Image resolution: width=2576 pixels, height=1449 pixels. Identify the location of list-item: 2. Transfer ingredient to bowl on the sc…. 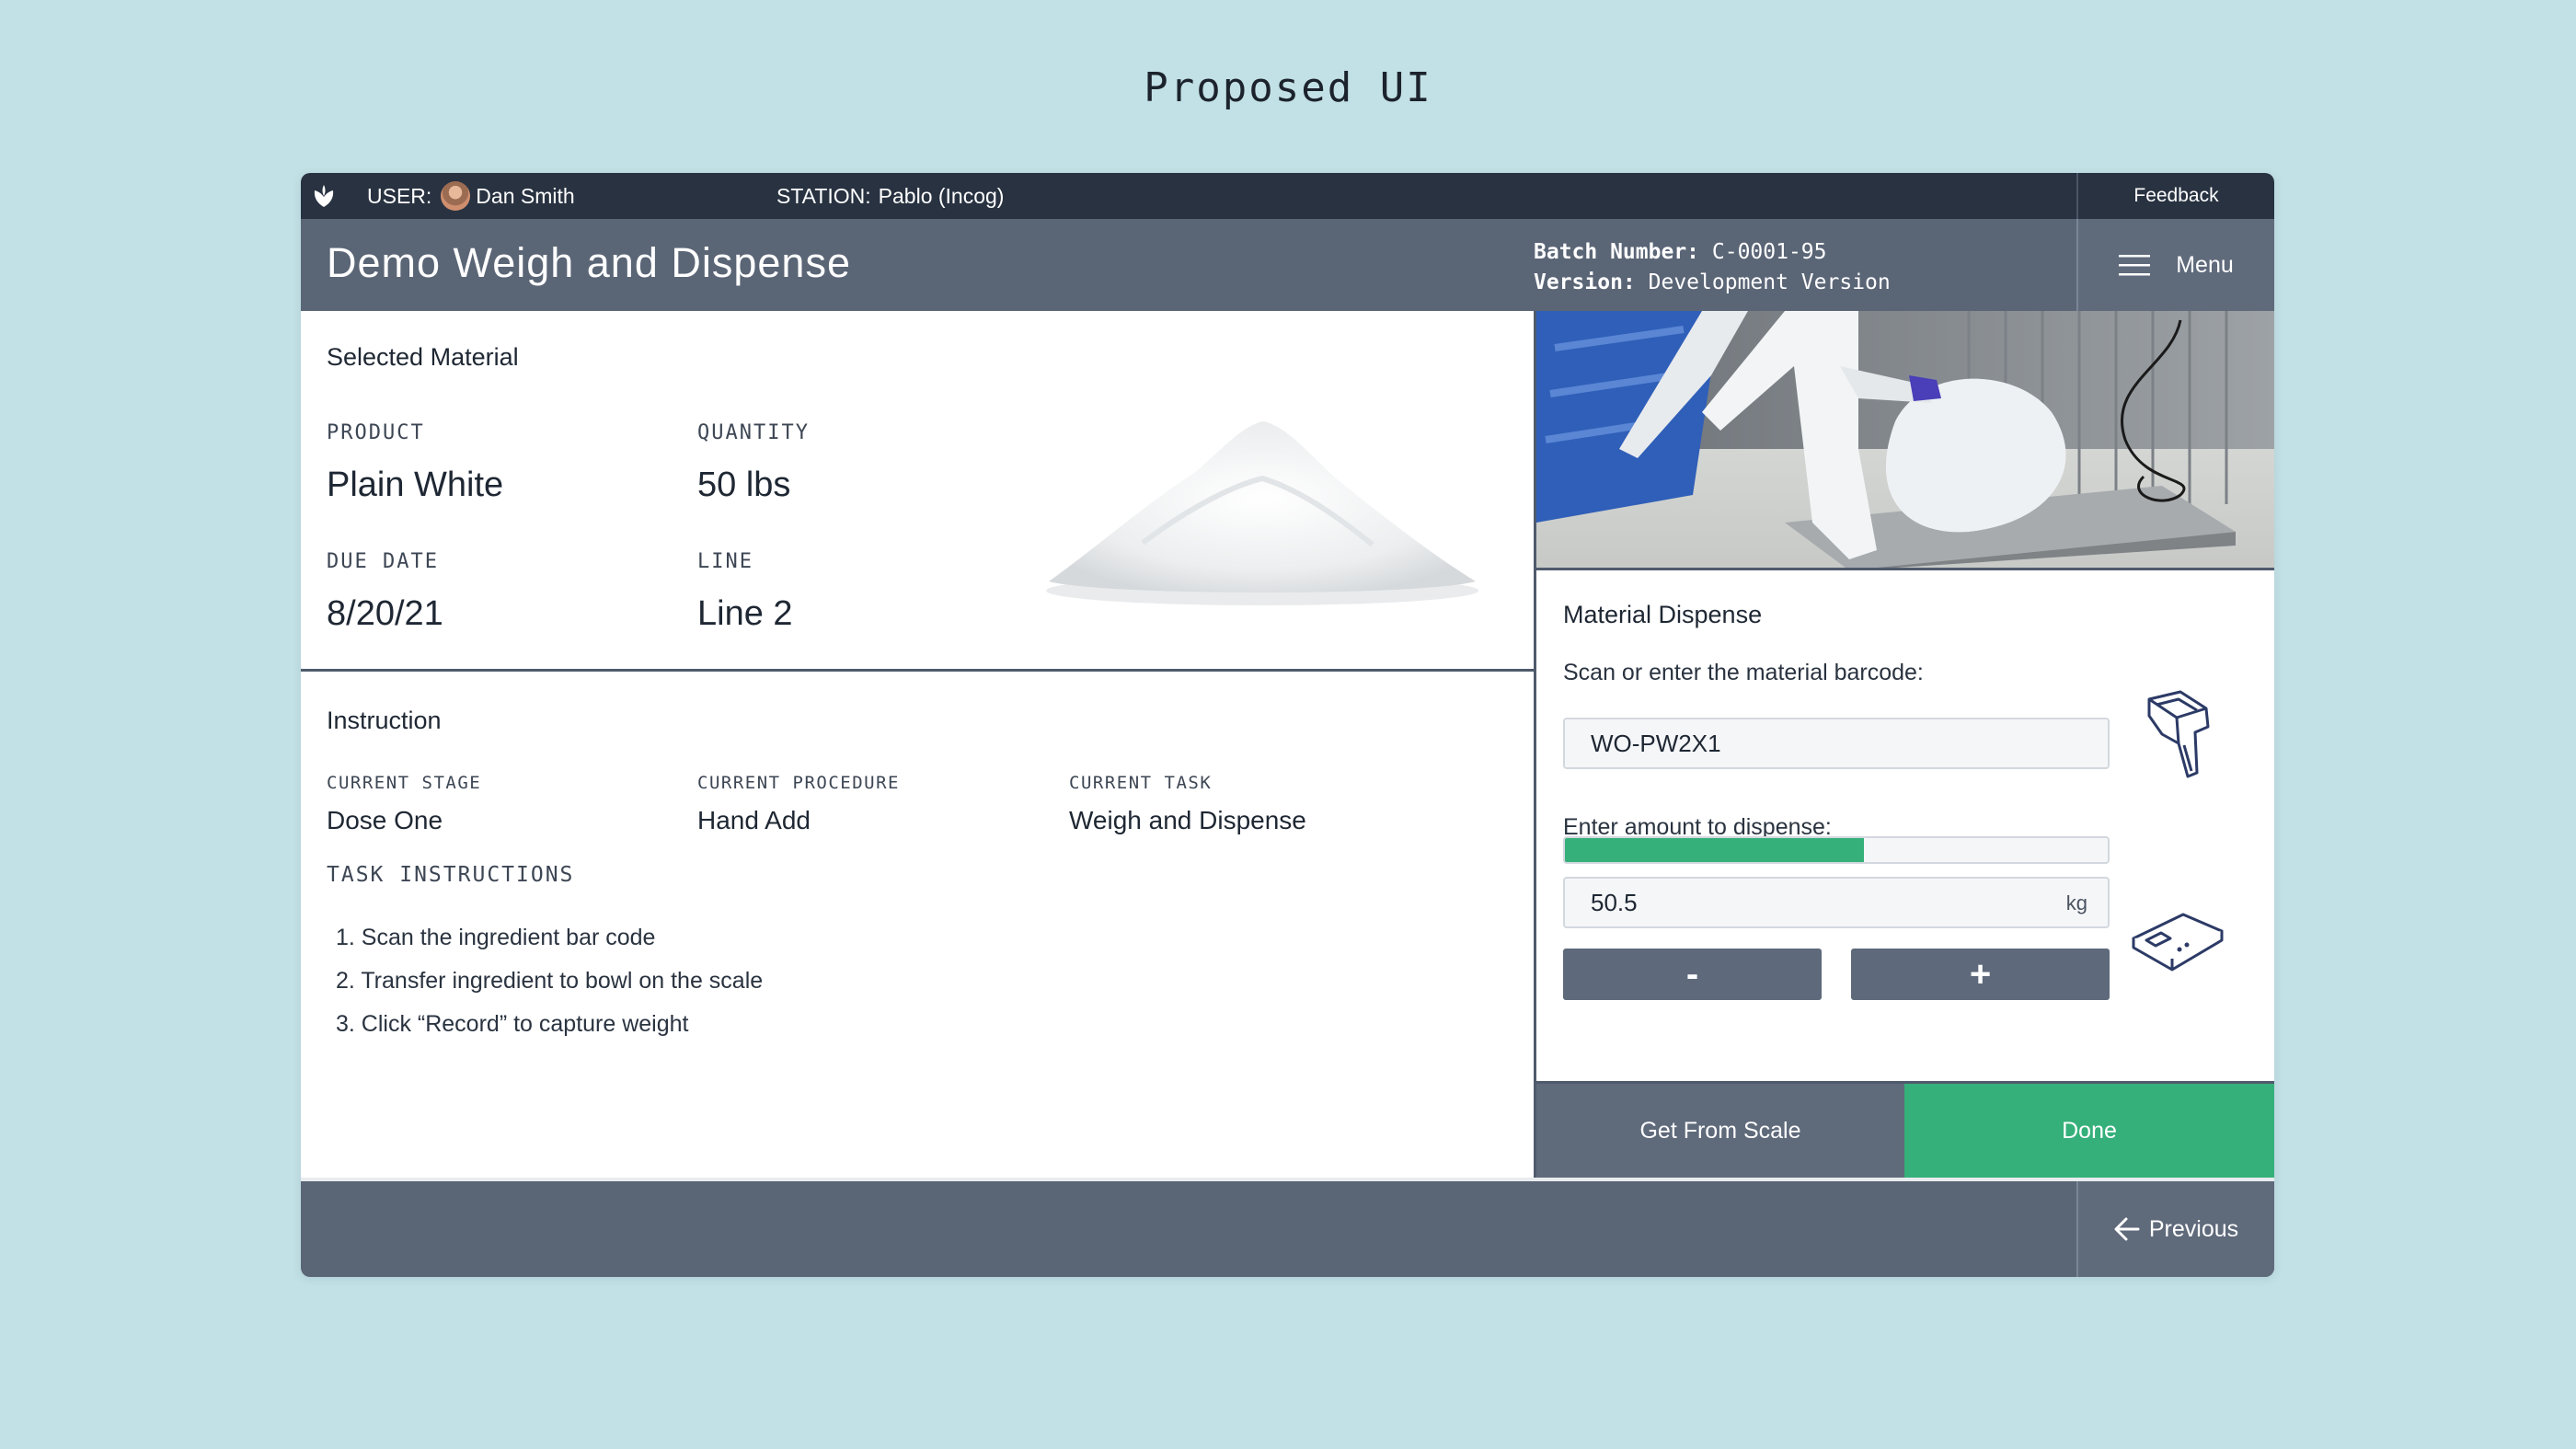
(550, 981).